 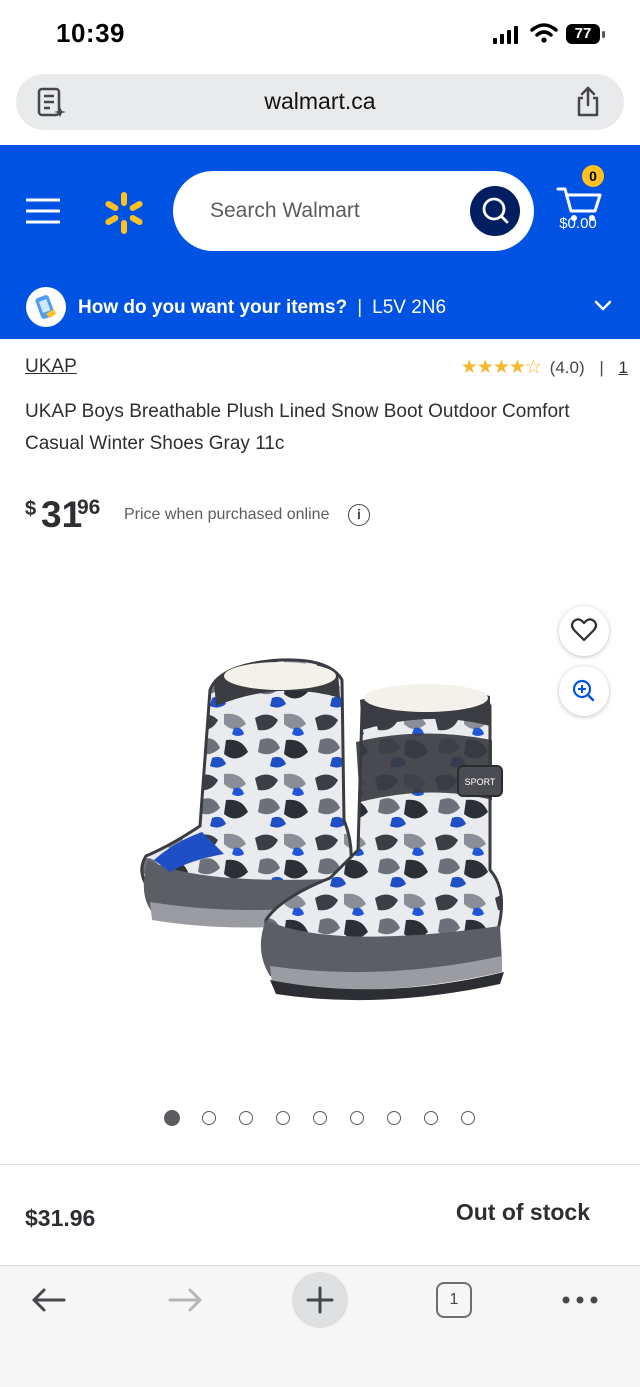 What do you see at coordinates (567, 367) in the screenshot?
I see `rating-value: (4.0)` at bounding box center [567, 367].